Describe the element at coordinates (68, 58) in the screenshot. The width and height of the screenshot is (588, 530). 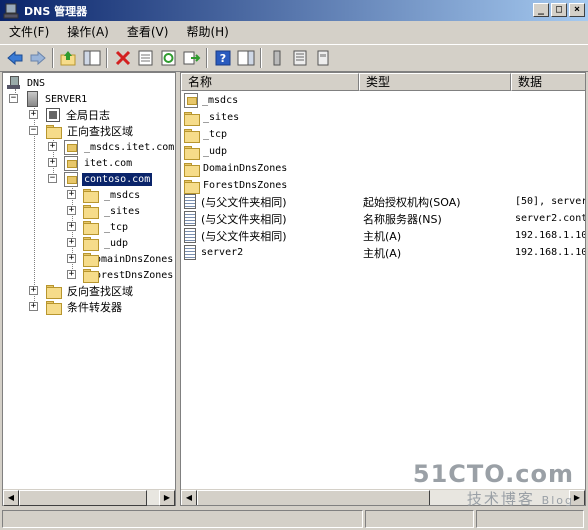
I see `up-folder-icon` at that location.